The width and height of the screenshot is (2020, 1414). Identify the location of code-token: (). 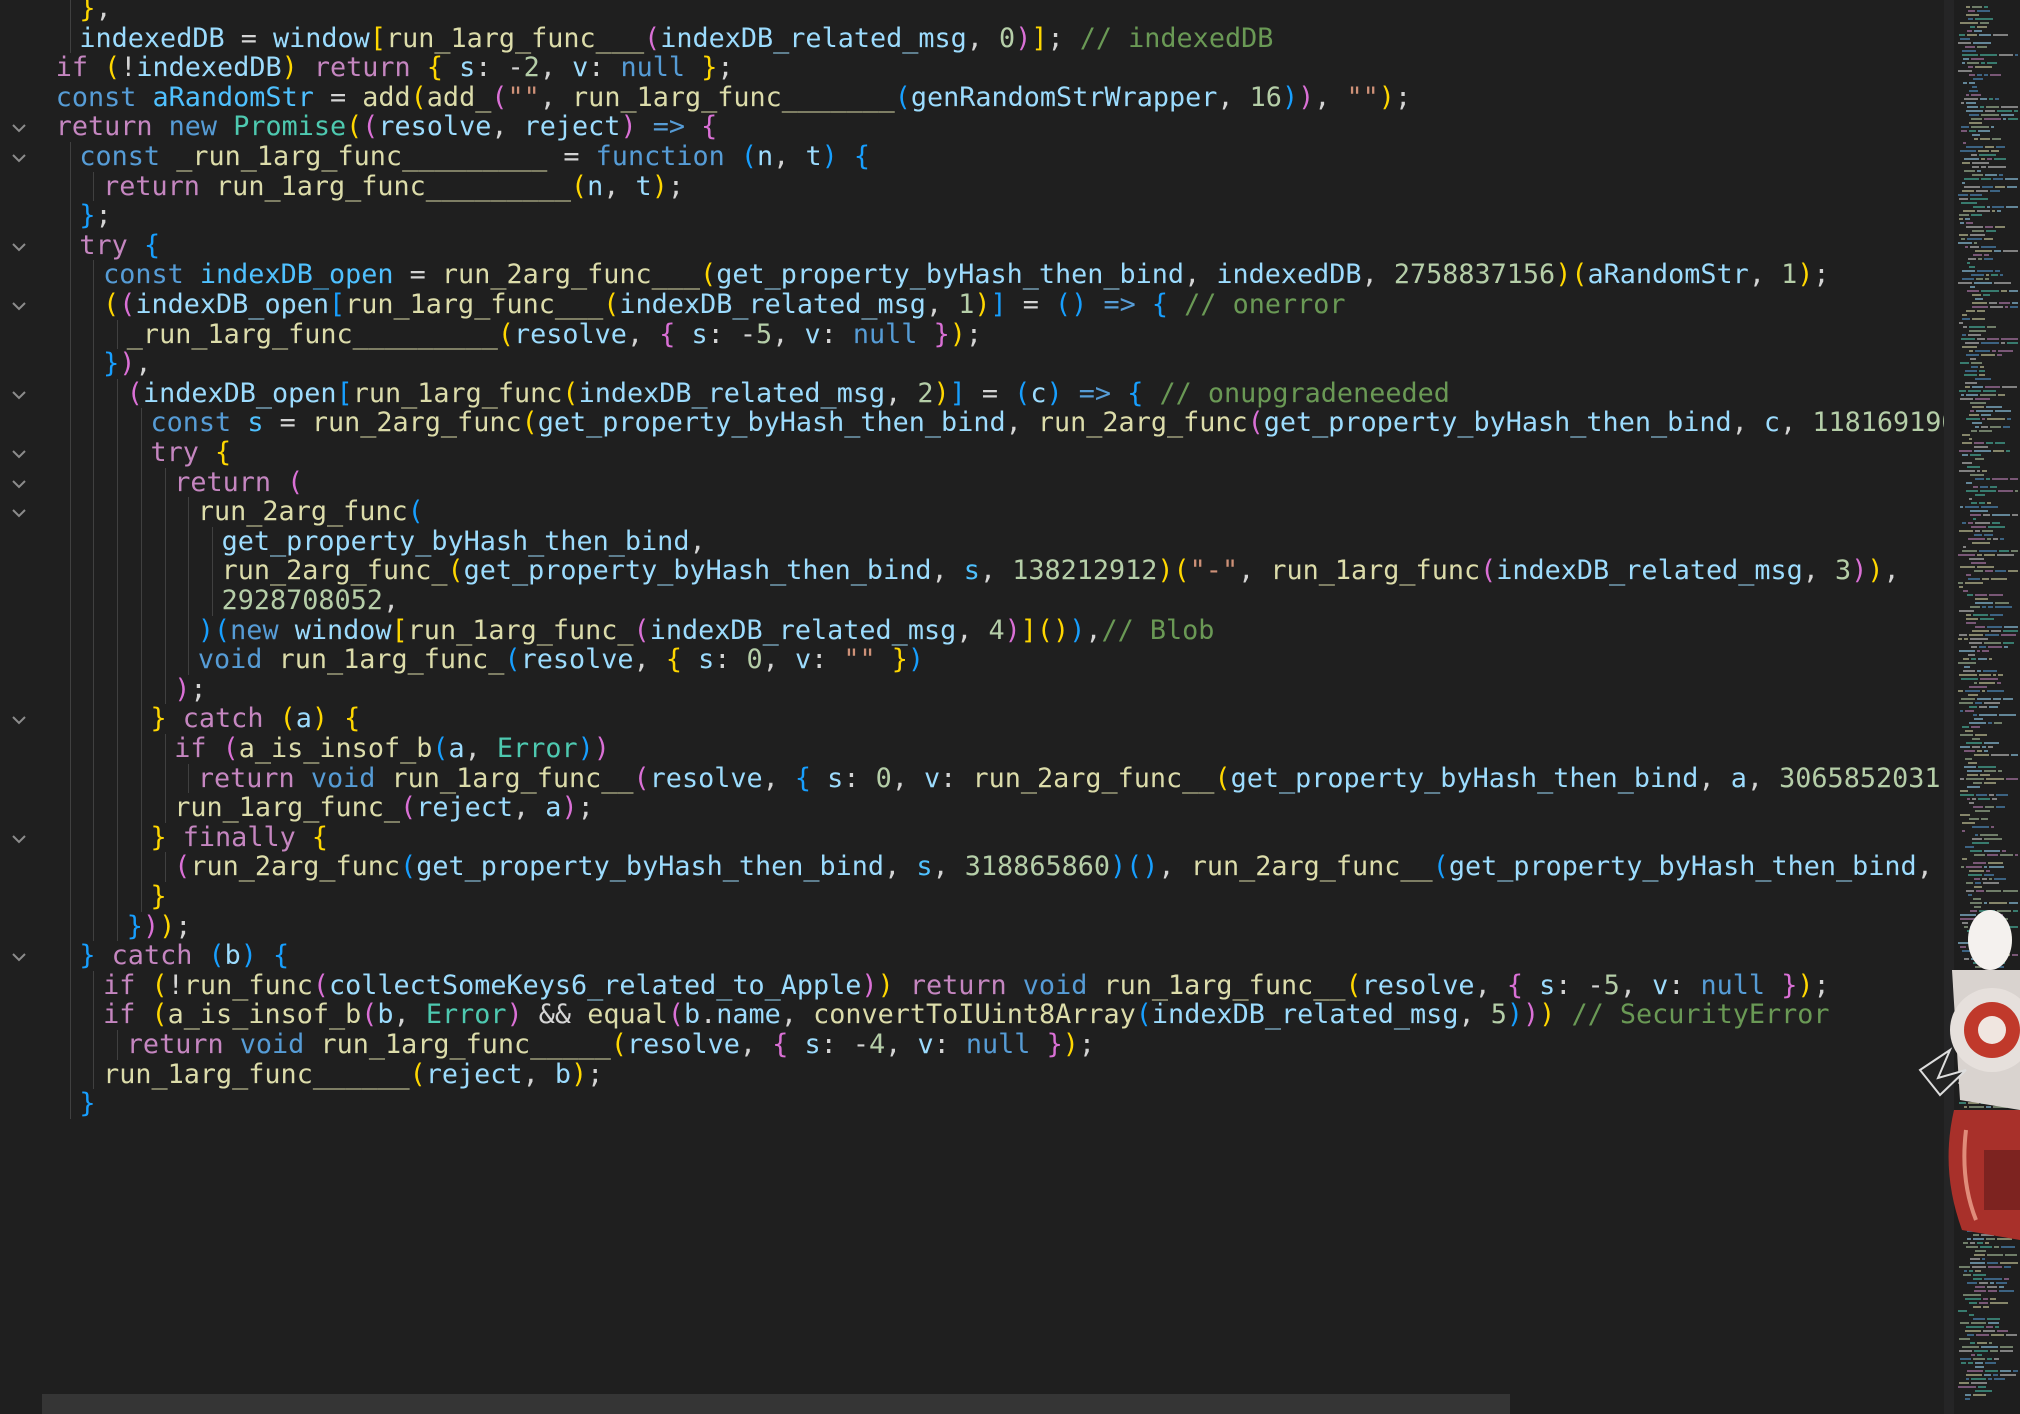
(1071, 304).